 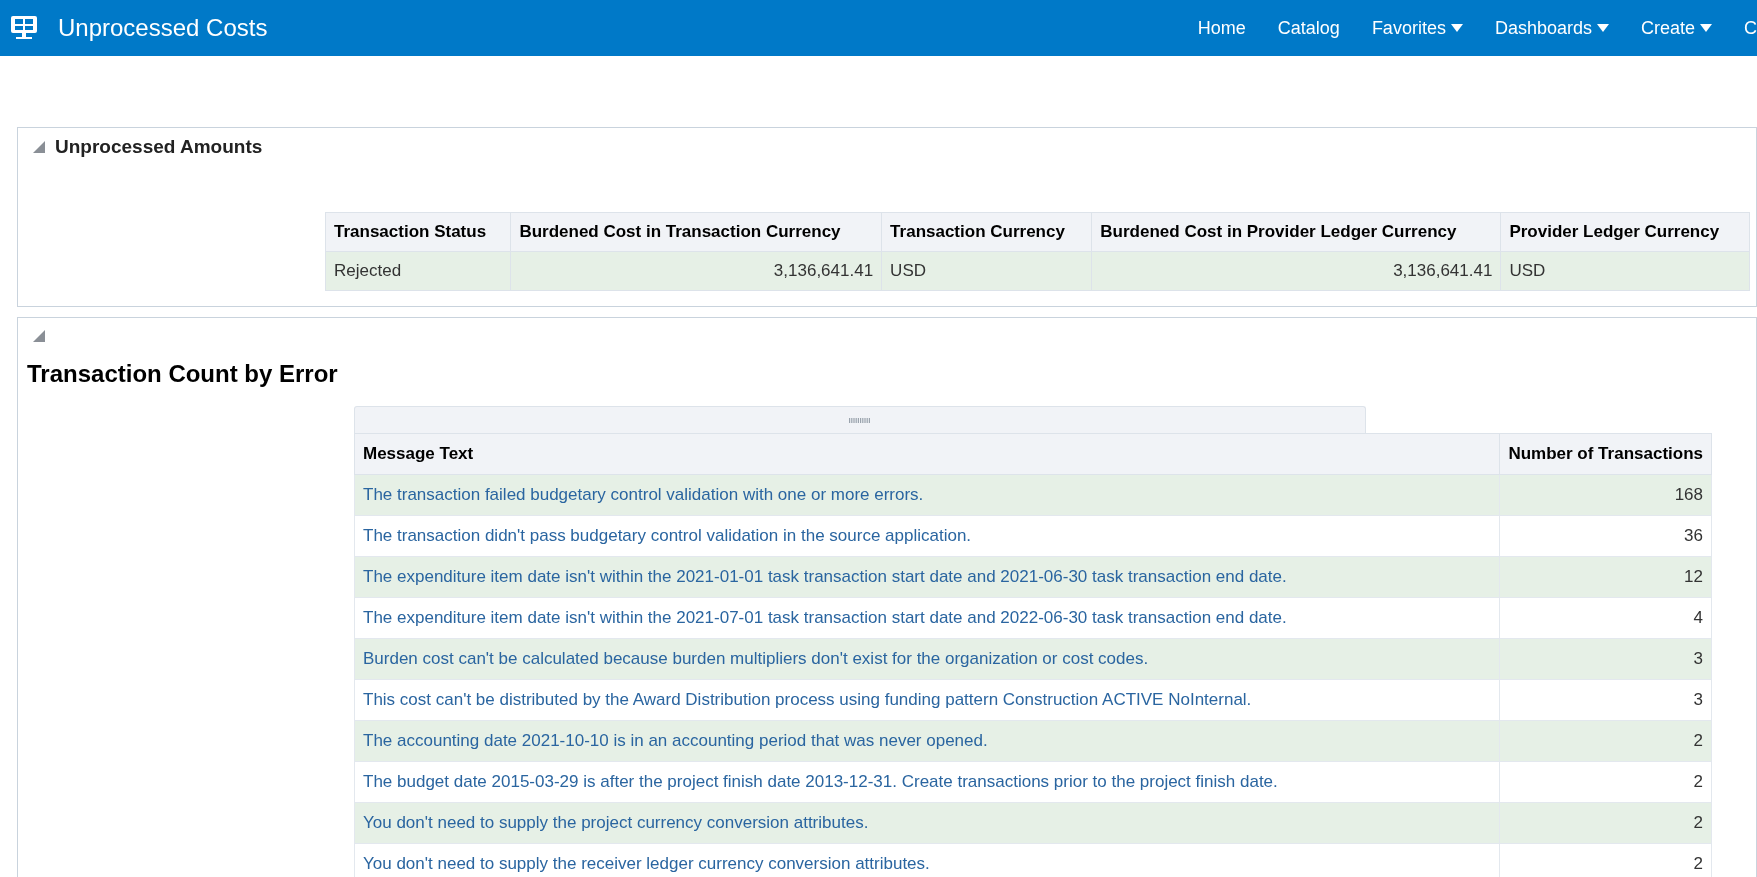 What do you see at coordinates (1605, 618) in the screenshot?
I see `table-cell: 4` at bounding box center [1605, 618].